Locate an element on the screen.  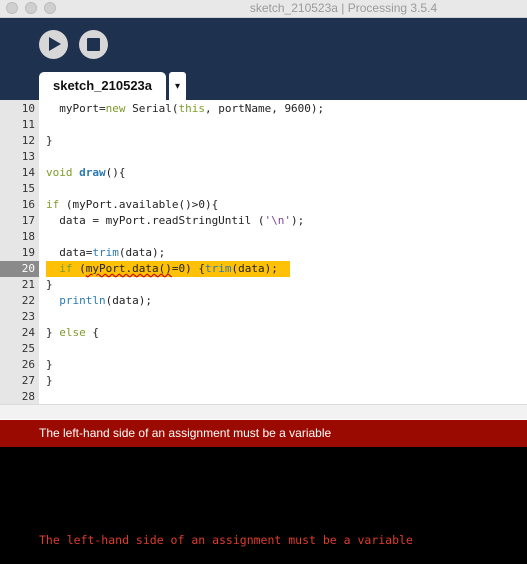
code-line: 25 is located at coordinates (263, 349).